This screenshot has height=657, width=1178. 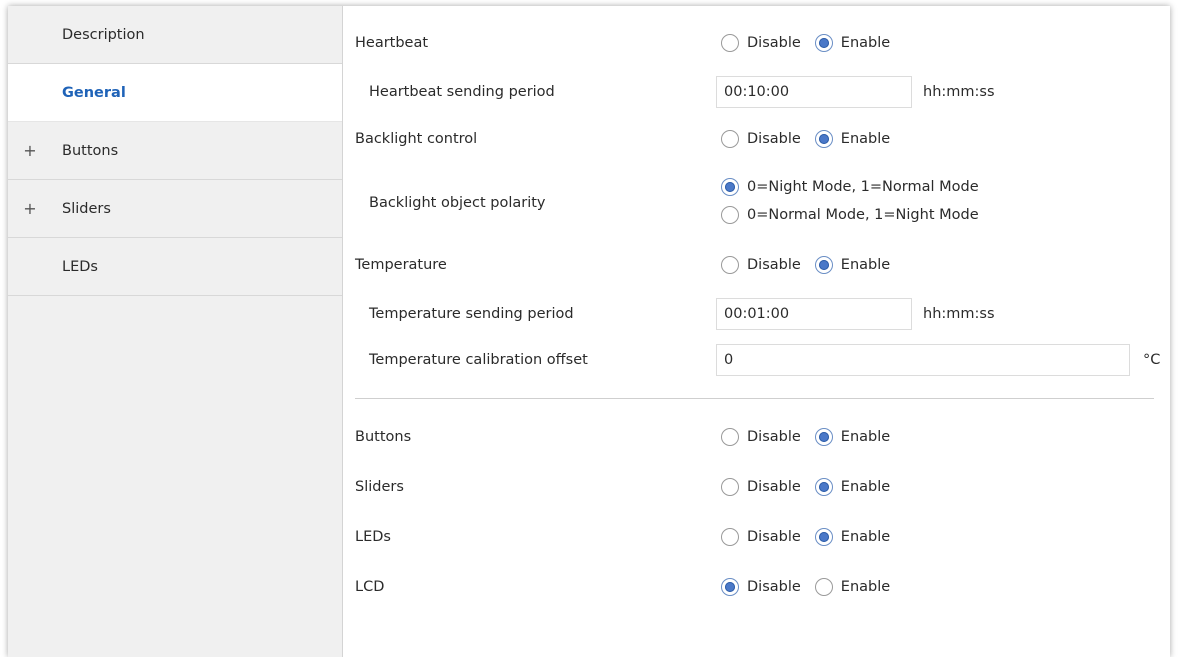 I want to click on backlight-disable-radio: Disable, so click(x=761, y=139).